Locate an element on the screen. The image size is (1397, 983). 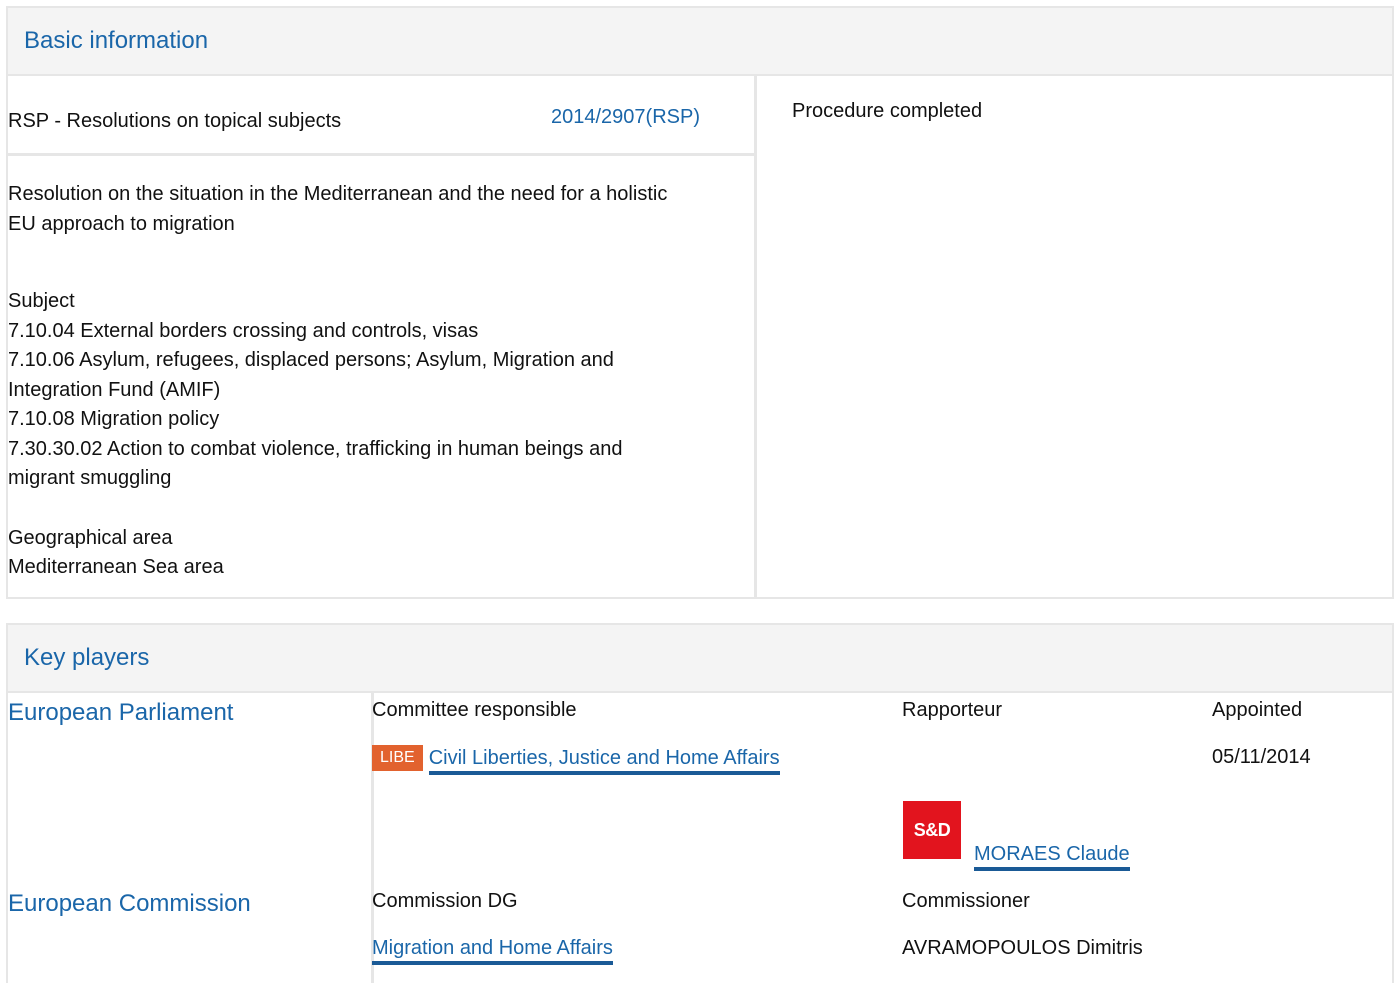
dg-entry: Migration and Home Affairs is located at coordinates (492, 951).